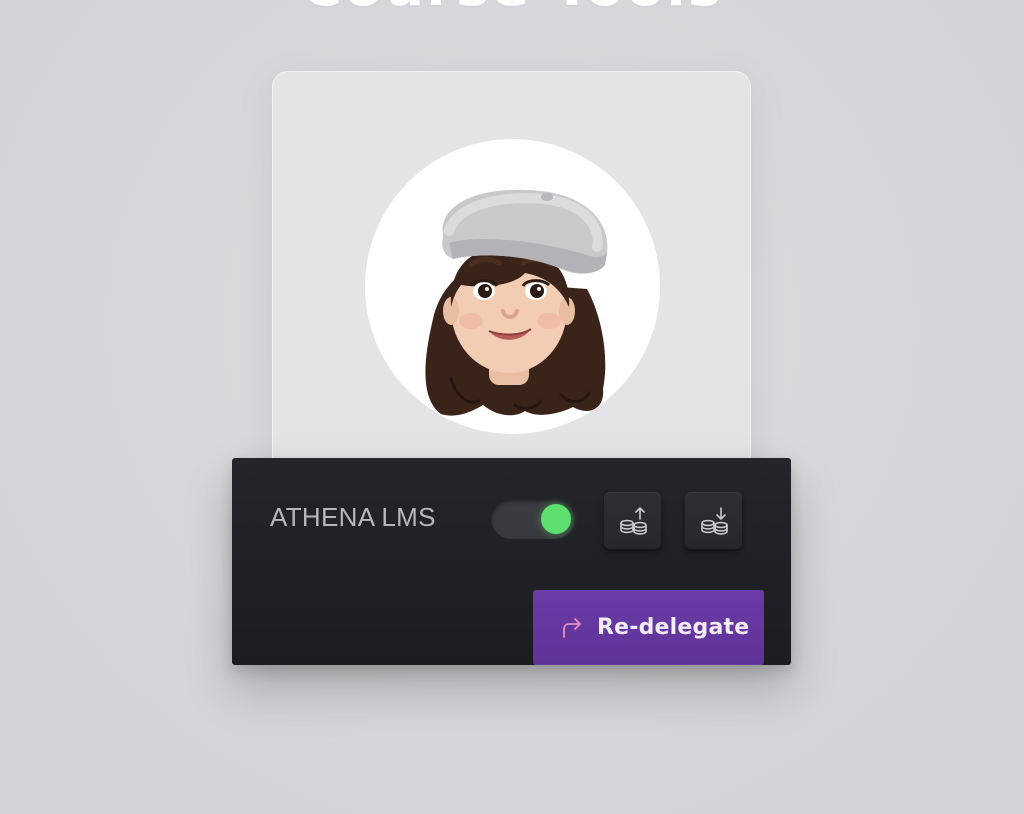  I want to click on coins-arrow-down-icon, so click(714, 520).